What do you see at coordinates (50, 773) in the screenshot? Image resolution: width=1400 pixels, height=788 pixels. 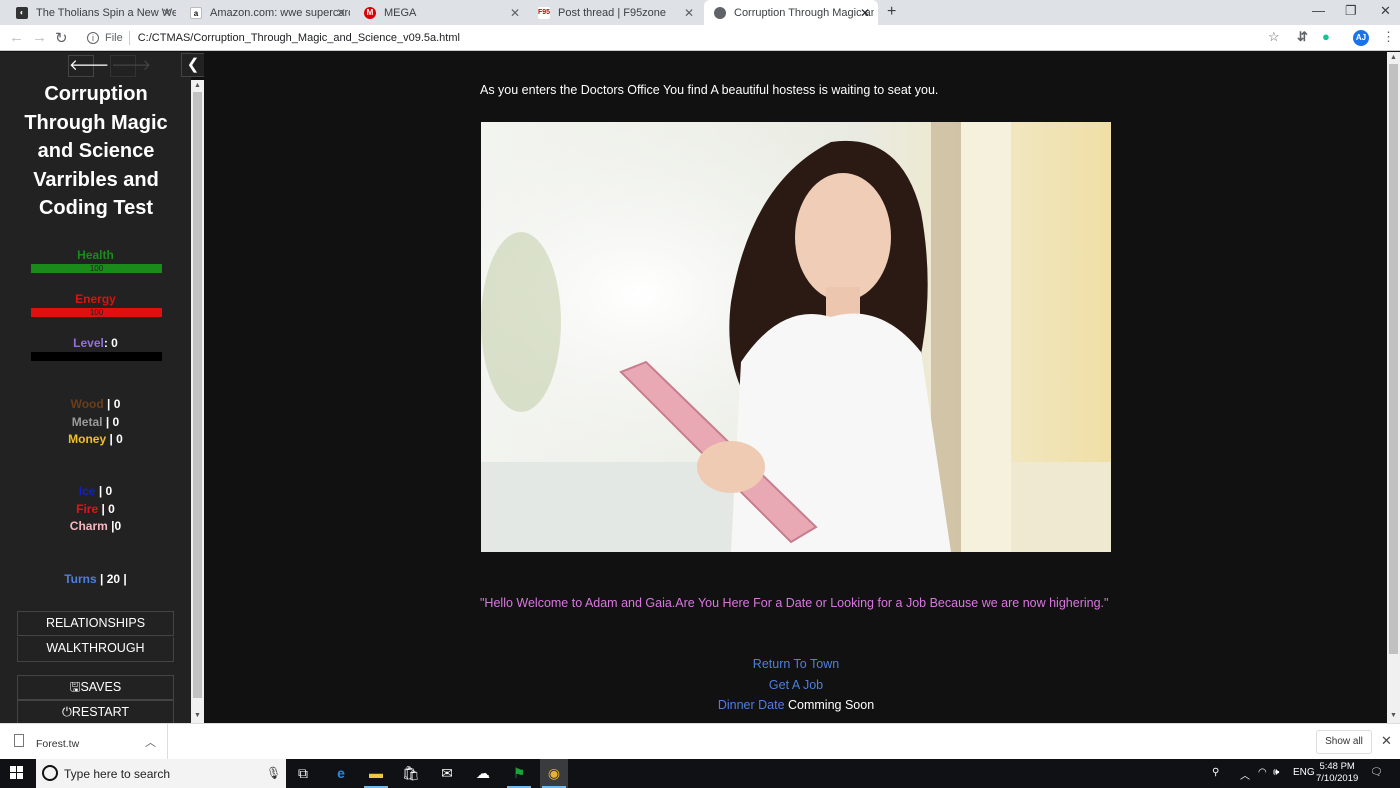 I see `cortana-icon` at bounding box center [50, 773].